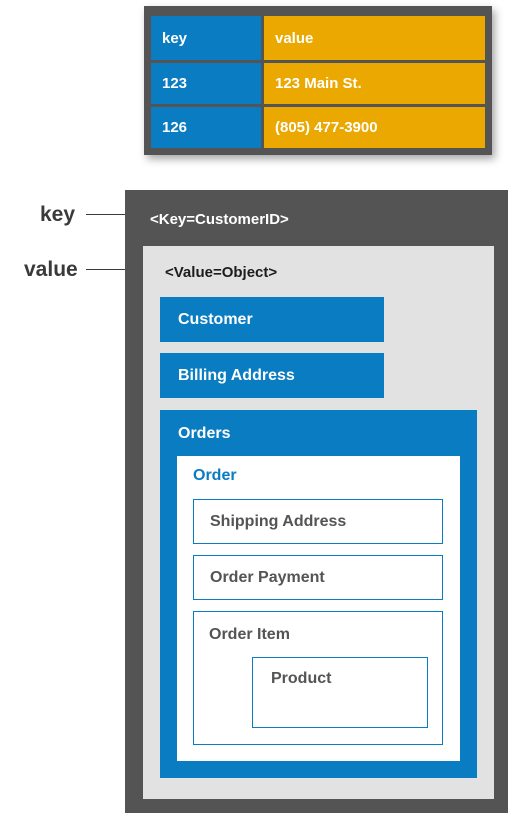 Image resolution: width=508 pixels, height=813 pixels. I want to click on billing-address-box: Billing Address, so click(272, 375).